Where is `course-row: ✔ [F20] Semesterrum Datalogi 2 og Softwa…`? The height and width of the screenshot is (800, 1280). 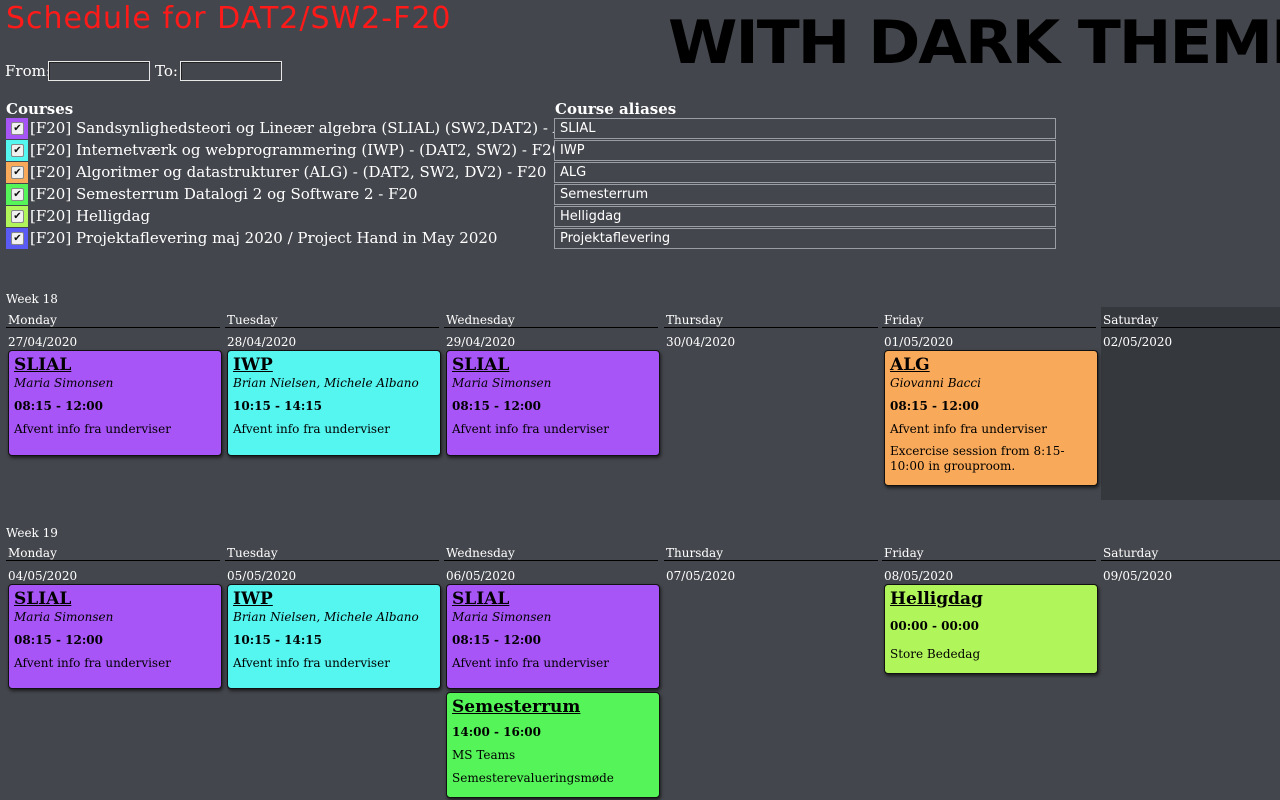 course-row: ✔ [F20] Semesterrum Datalogi 2 og Softwa… is located at coordinates (532, 195).